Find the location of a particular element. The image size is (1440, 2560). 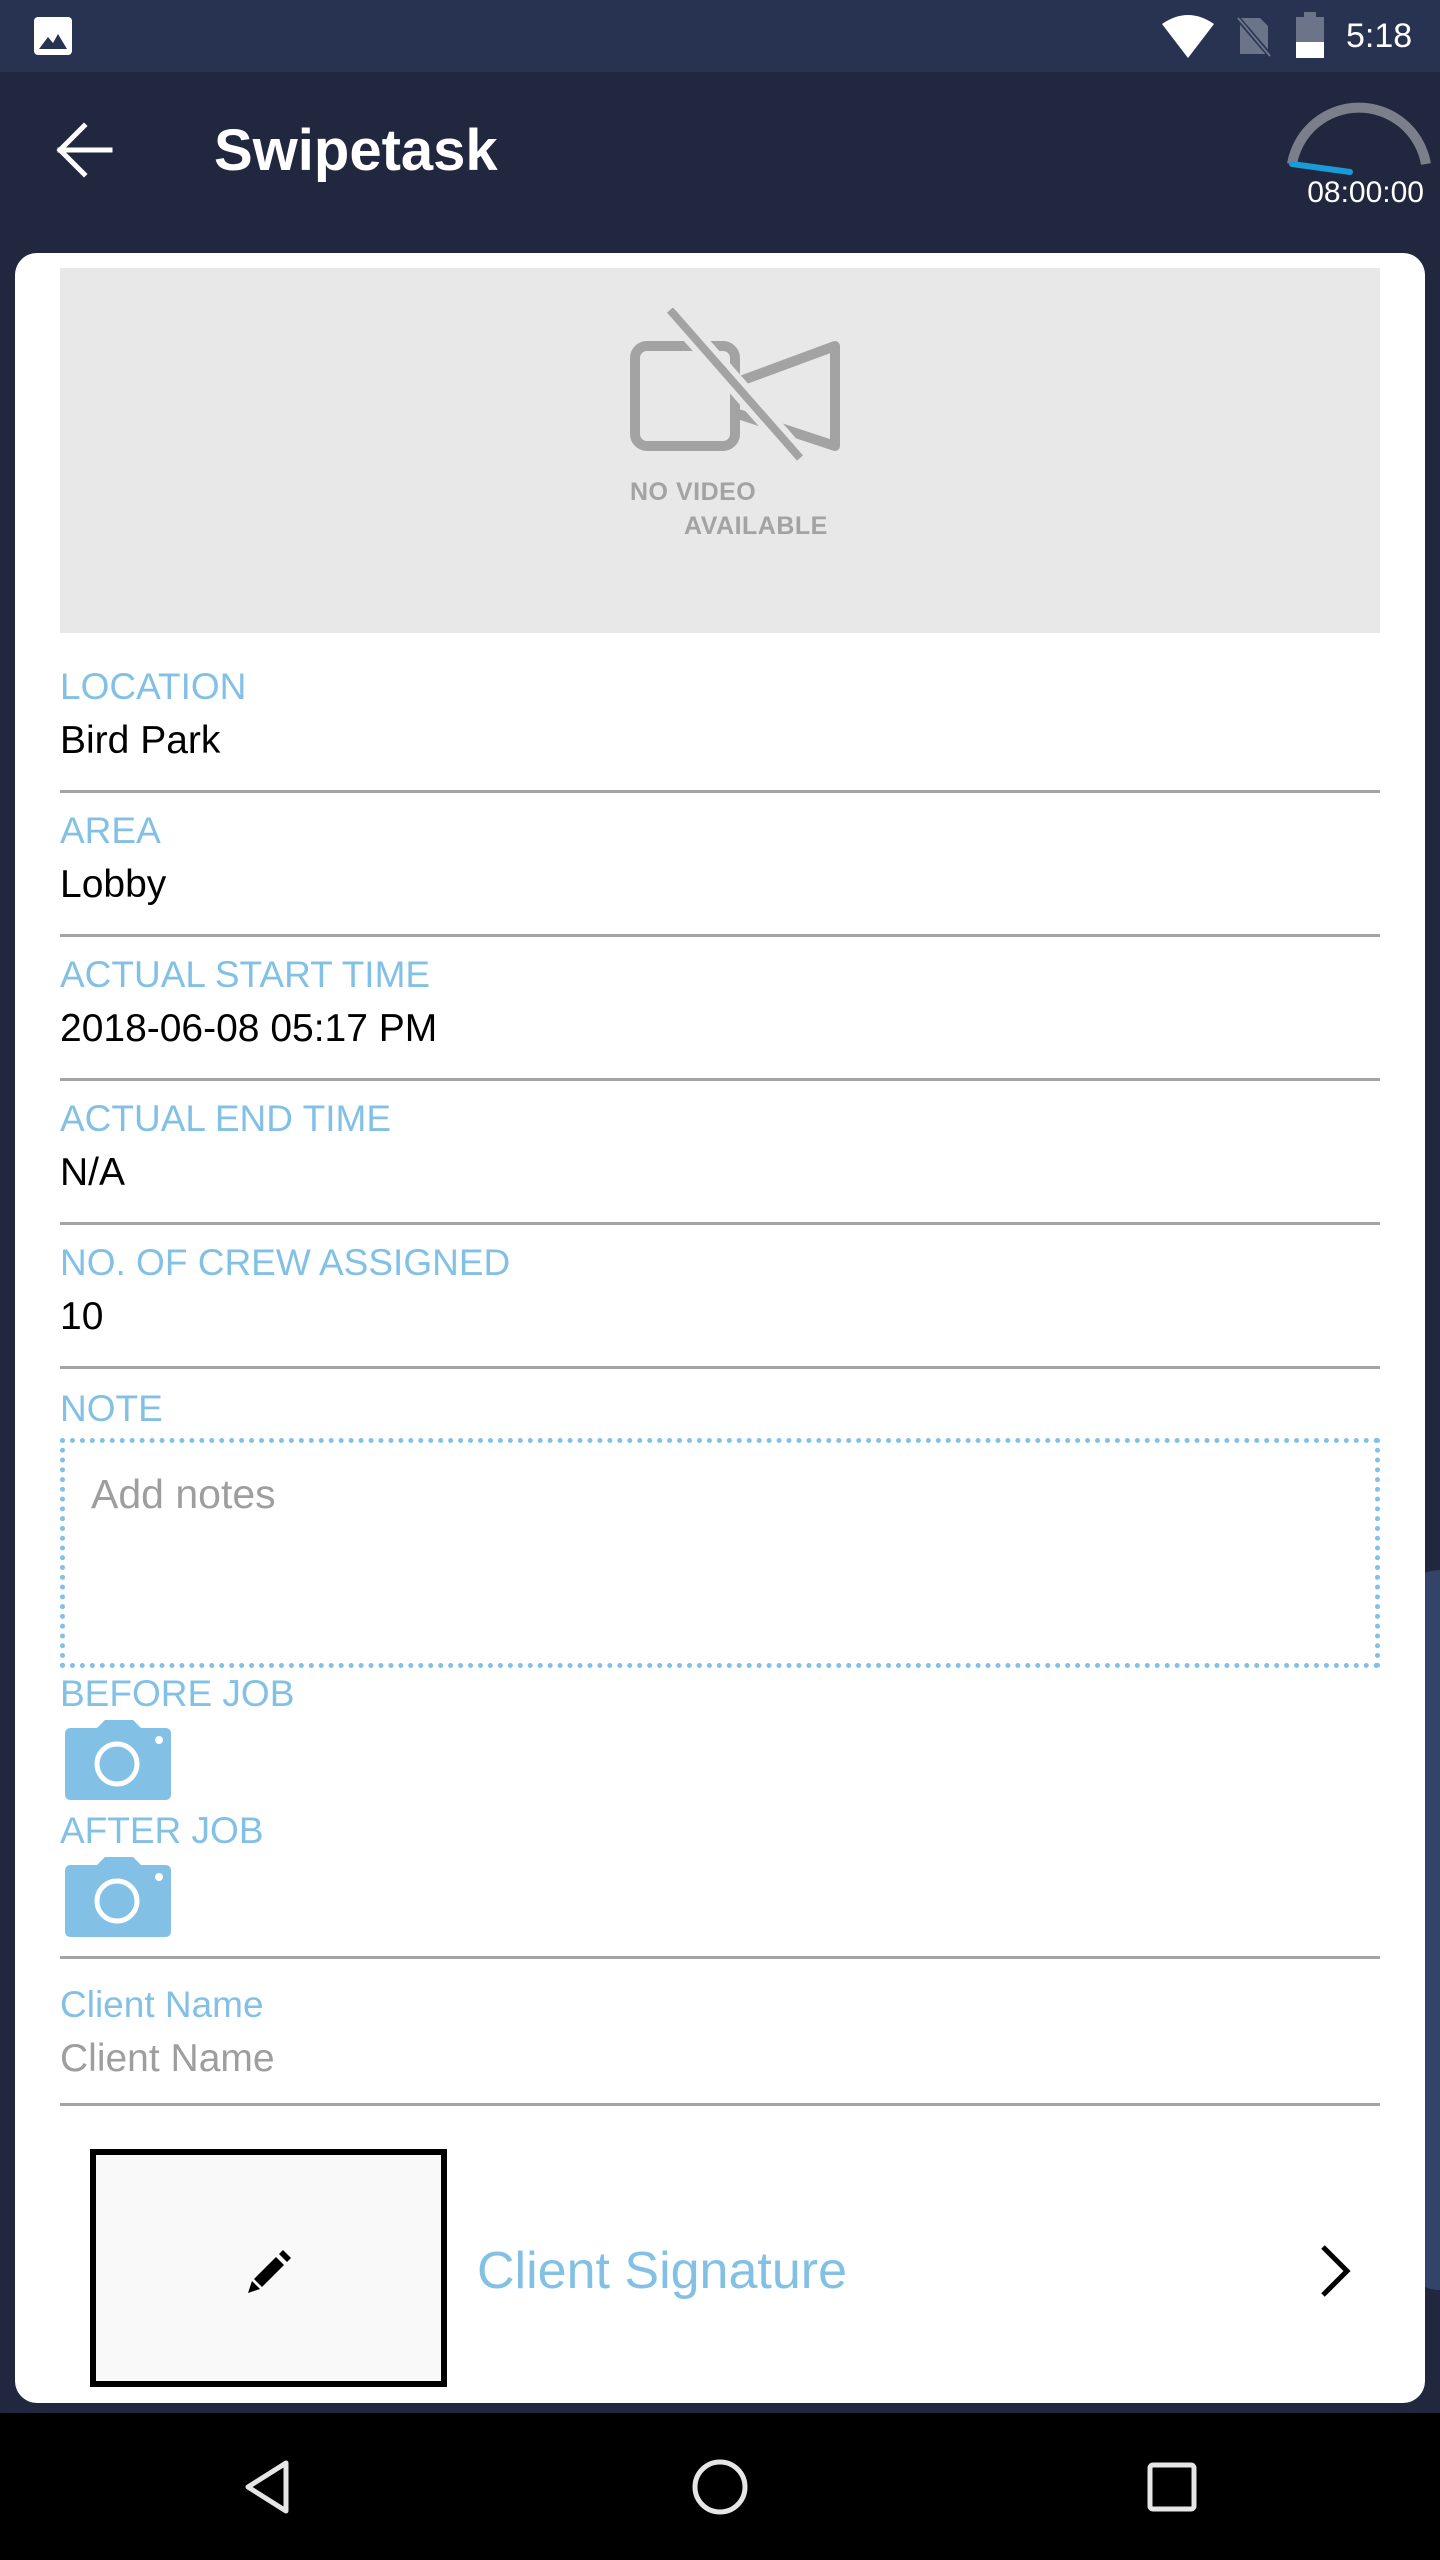

client-signature-row: Client Signature is located at coordinates (720, 2268).